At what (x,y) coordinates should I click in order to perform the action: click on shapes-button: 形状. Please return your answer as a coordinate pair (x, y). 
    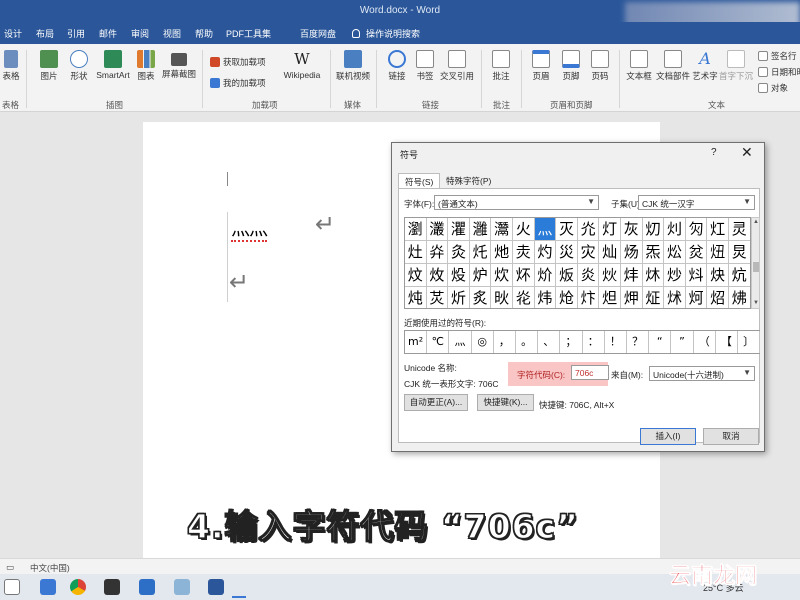
    Looking at the image, I should click on (79, 66).